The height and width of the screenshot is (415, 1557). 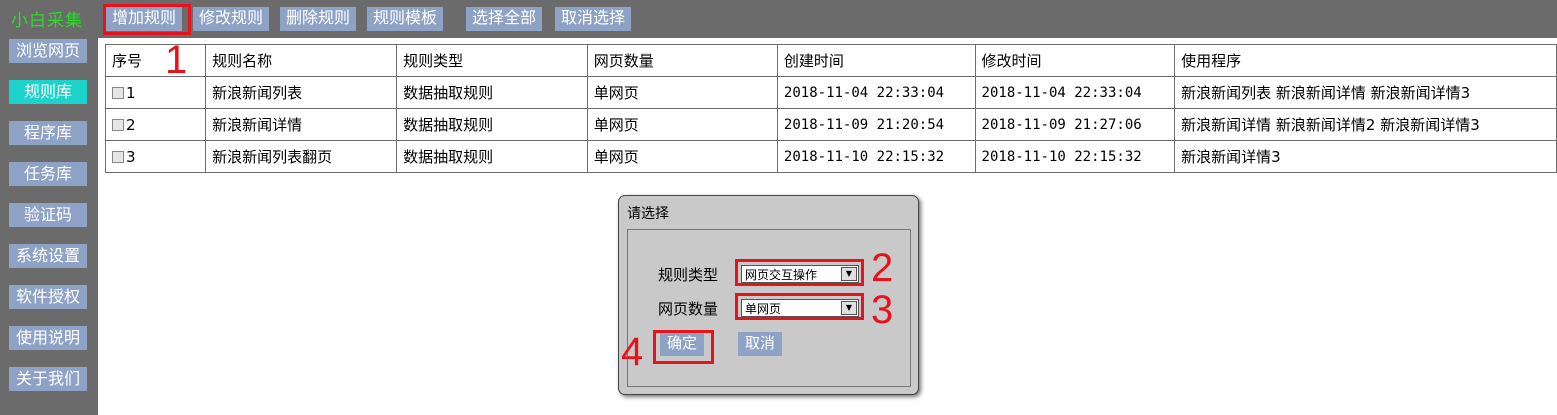 What do you see at coordinates (763, 309) in the screenshot?
I see `page-count-value: 单网页` at bounding box center [763, 309].